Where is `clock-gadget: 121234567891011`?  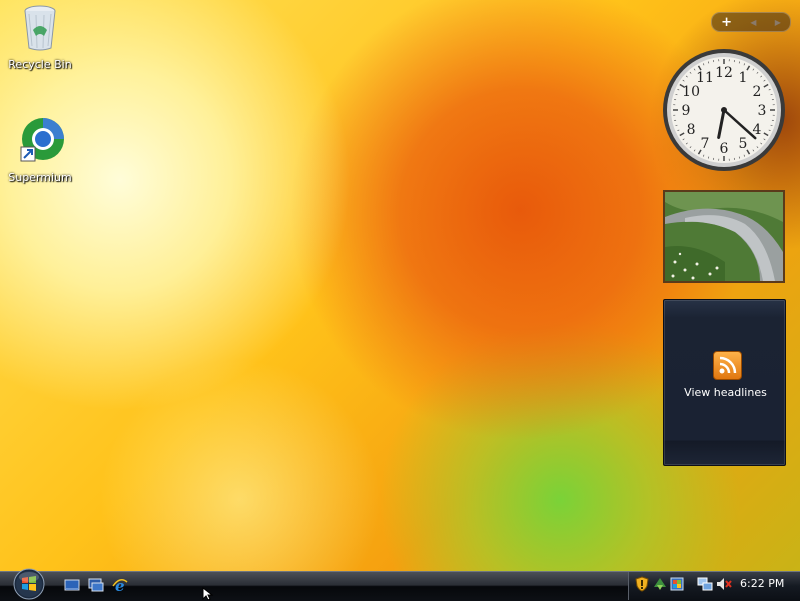
clock-gadget: 121234567891011 is located at coordinates (724, 110).